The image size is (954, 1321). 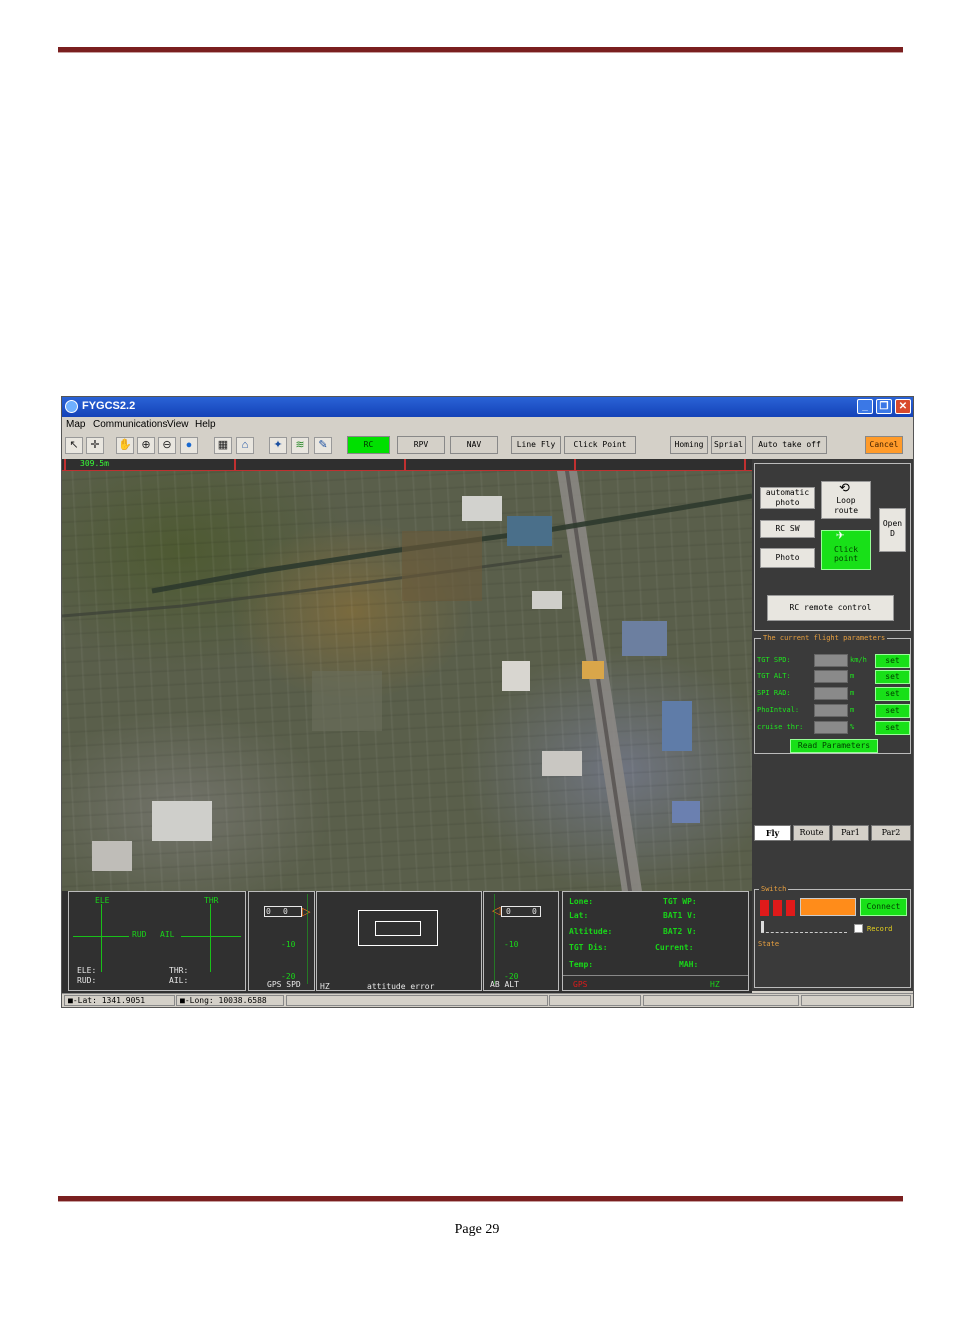 What do you see at coordinates (521, 941) in the screenshot?
I see `altitude-gauge: ◁ 0 0 -10 -20 AB ALT` at bounding box center [521, 941].